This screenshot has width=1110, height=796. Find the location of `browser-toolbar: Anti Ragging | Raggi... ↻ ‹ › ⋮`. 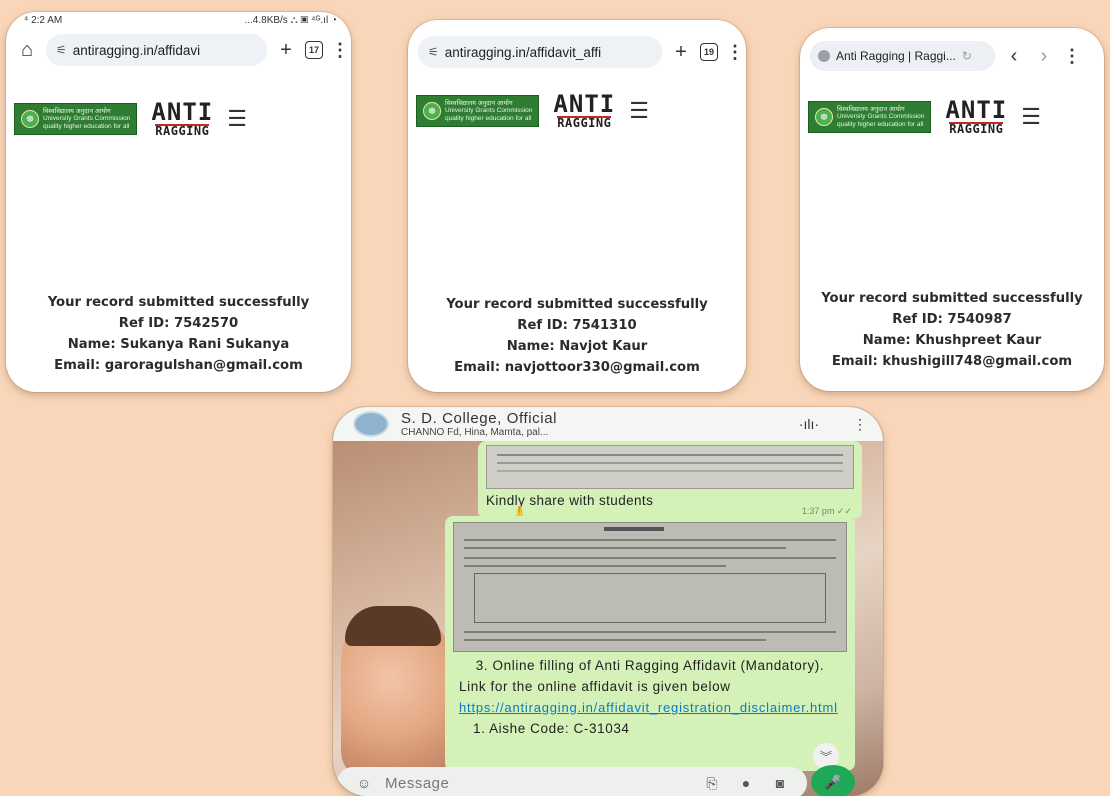

browser-toolbar: Anti Ragging | Raggi... ↻ ‹ › ⋮ is located at coordinates (952, 56).